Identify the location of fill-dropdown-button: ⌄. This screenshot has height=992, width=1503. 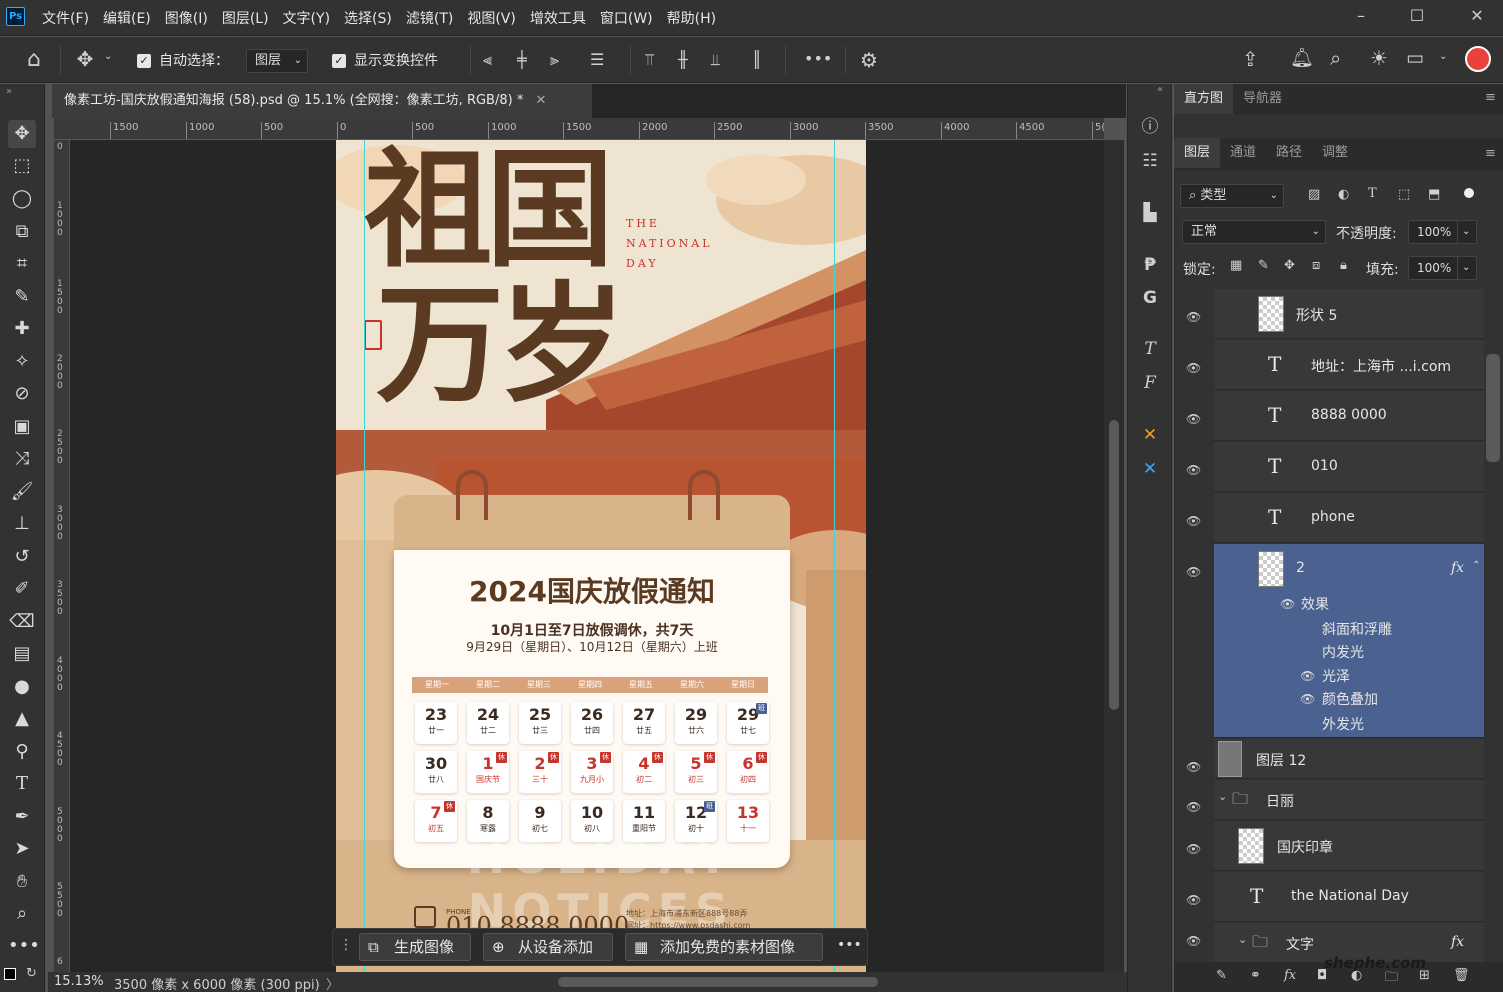
(1467, 268).